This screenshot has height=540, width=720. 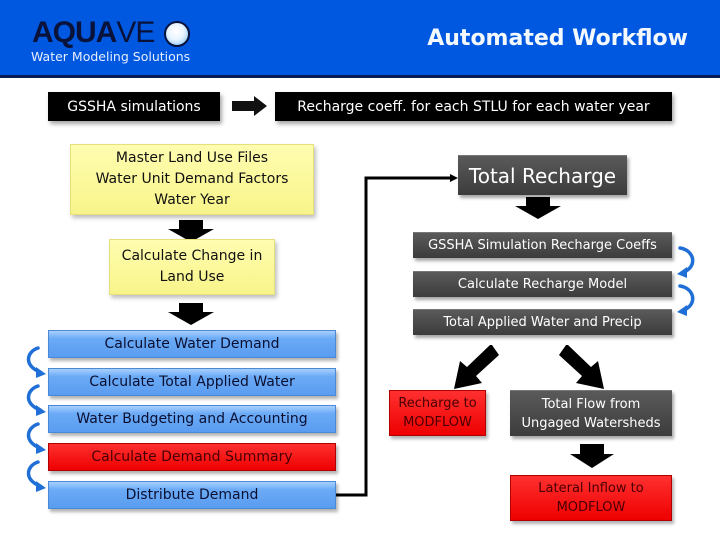 I want to click on logo-bold-text: AQUA, so click(x=74, y=32).